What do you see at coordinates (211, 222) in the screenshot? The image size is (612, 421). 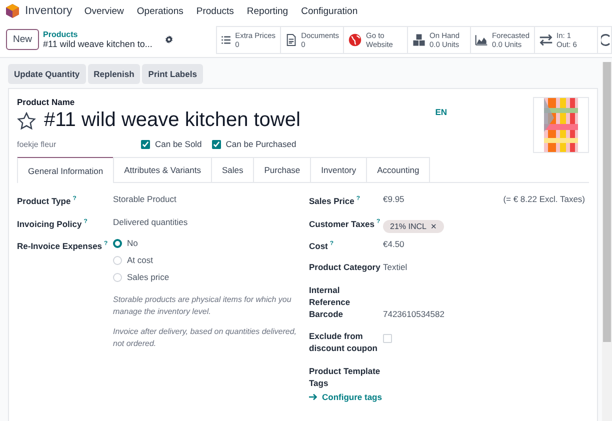 I see `field-value: Delivered quantities` at bounding box center [211, 222].